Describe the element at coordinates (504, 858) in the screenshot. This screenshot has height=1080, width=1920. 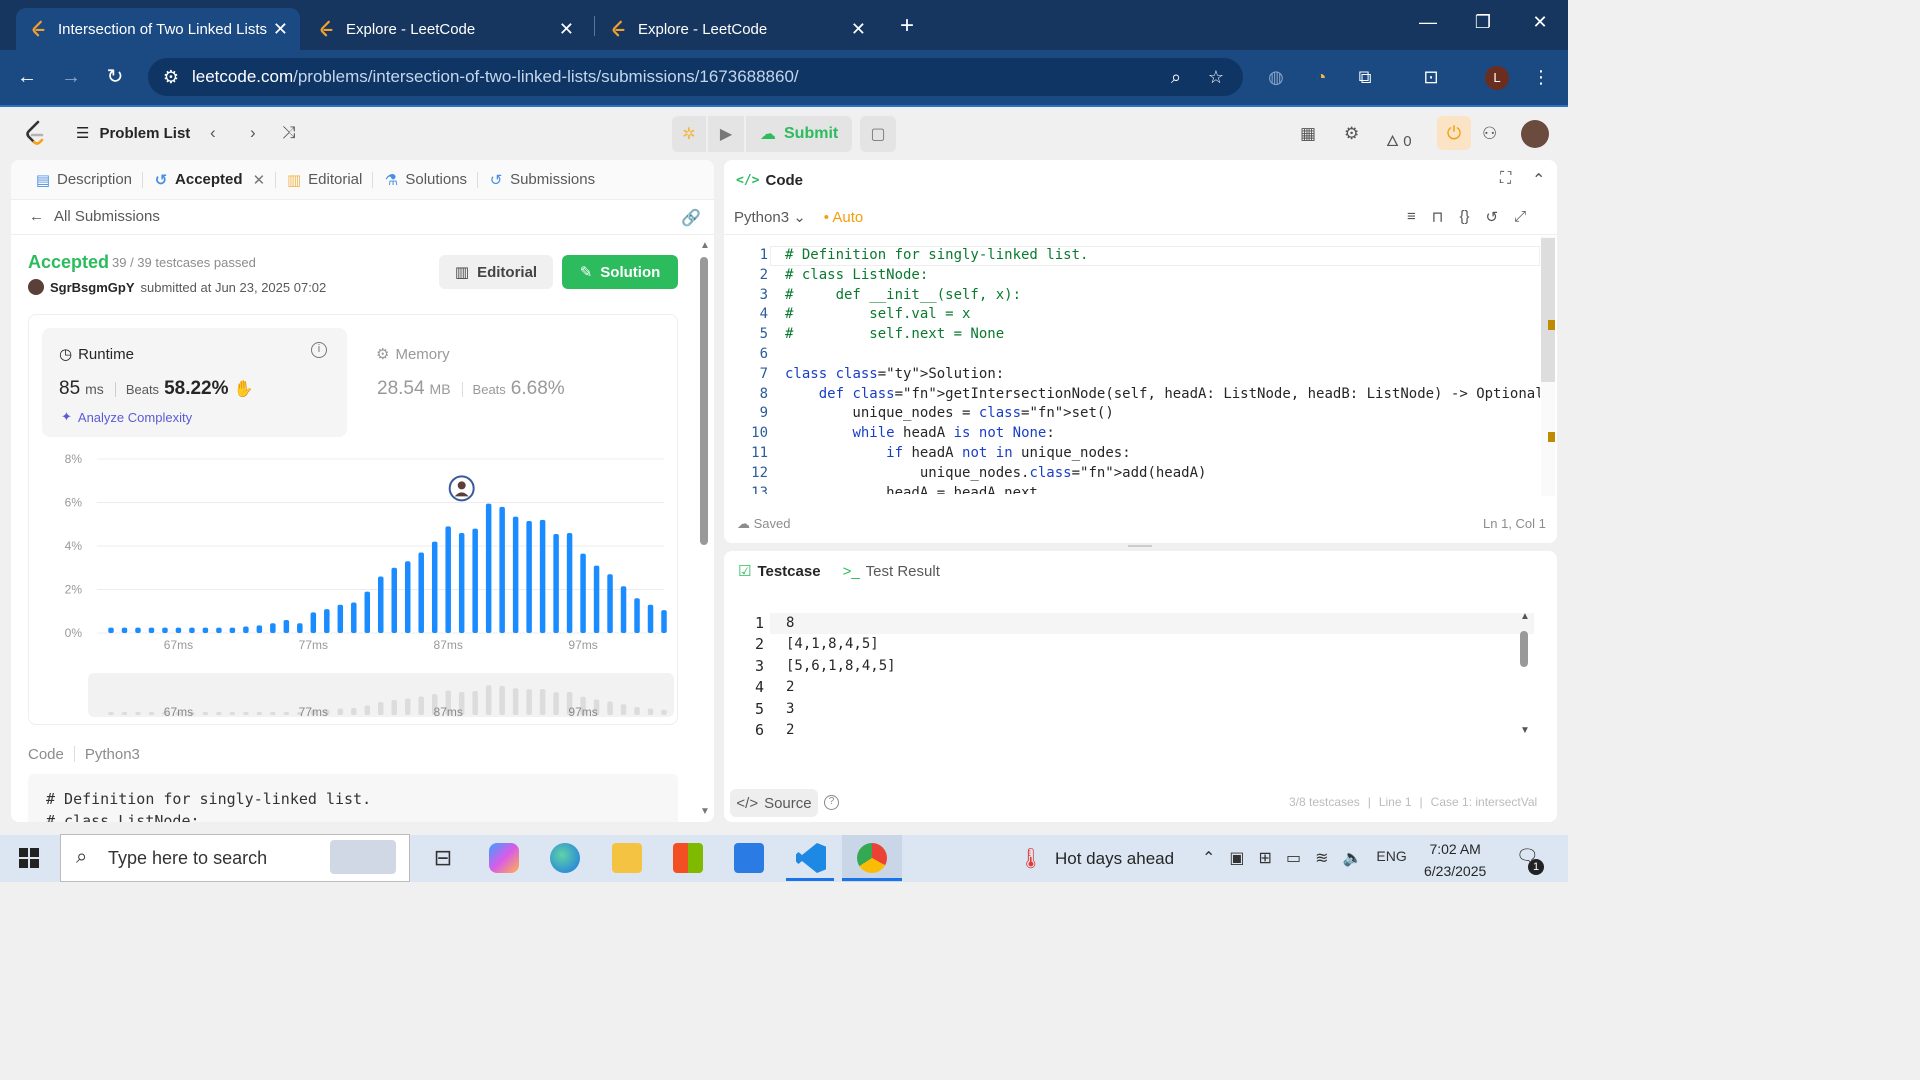
I see `copilot-icon` at that location.